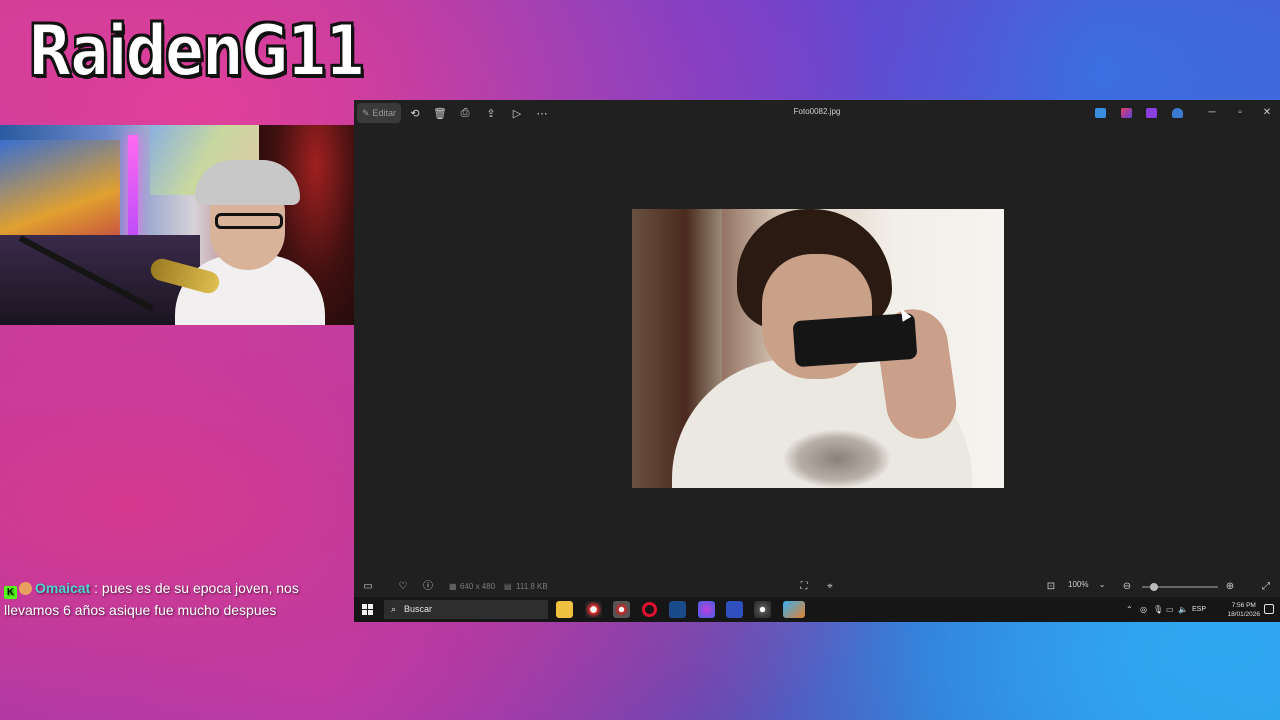  What do you see at coordinates (593, 609) in the screenshot?
I see `obs-icon` at bounding box center [593, 609].